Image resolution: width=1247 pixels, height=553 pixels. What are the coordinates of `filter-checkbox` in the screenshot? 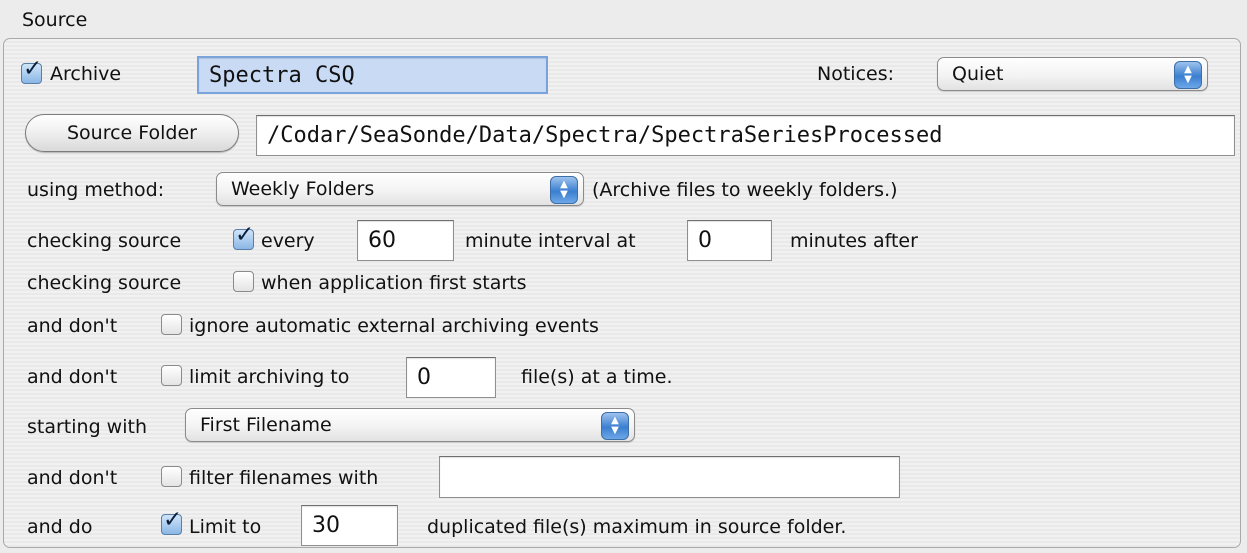 It's located at (171, 476).